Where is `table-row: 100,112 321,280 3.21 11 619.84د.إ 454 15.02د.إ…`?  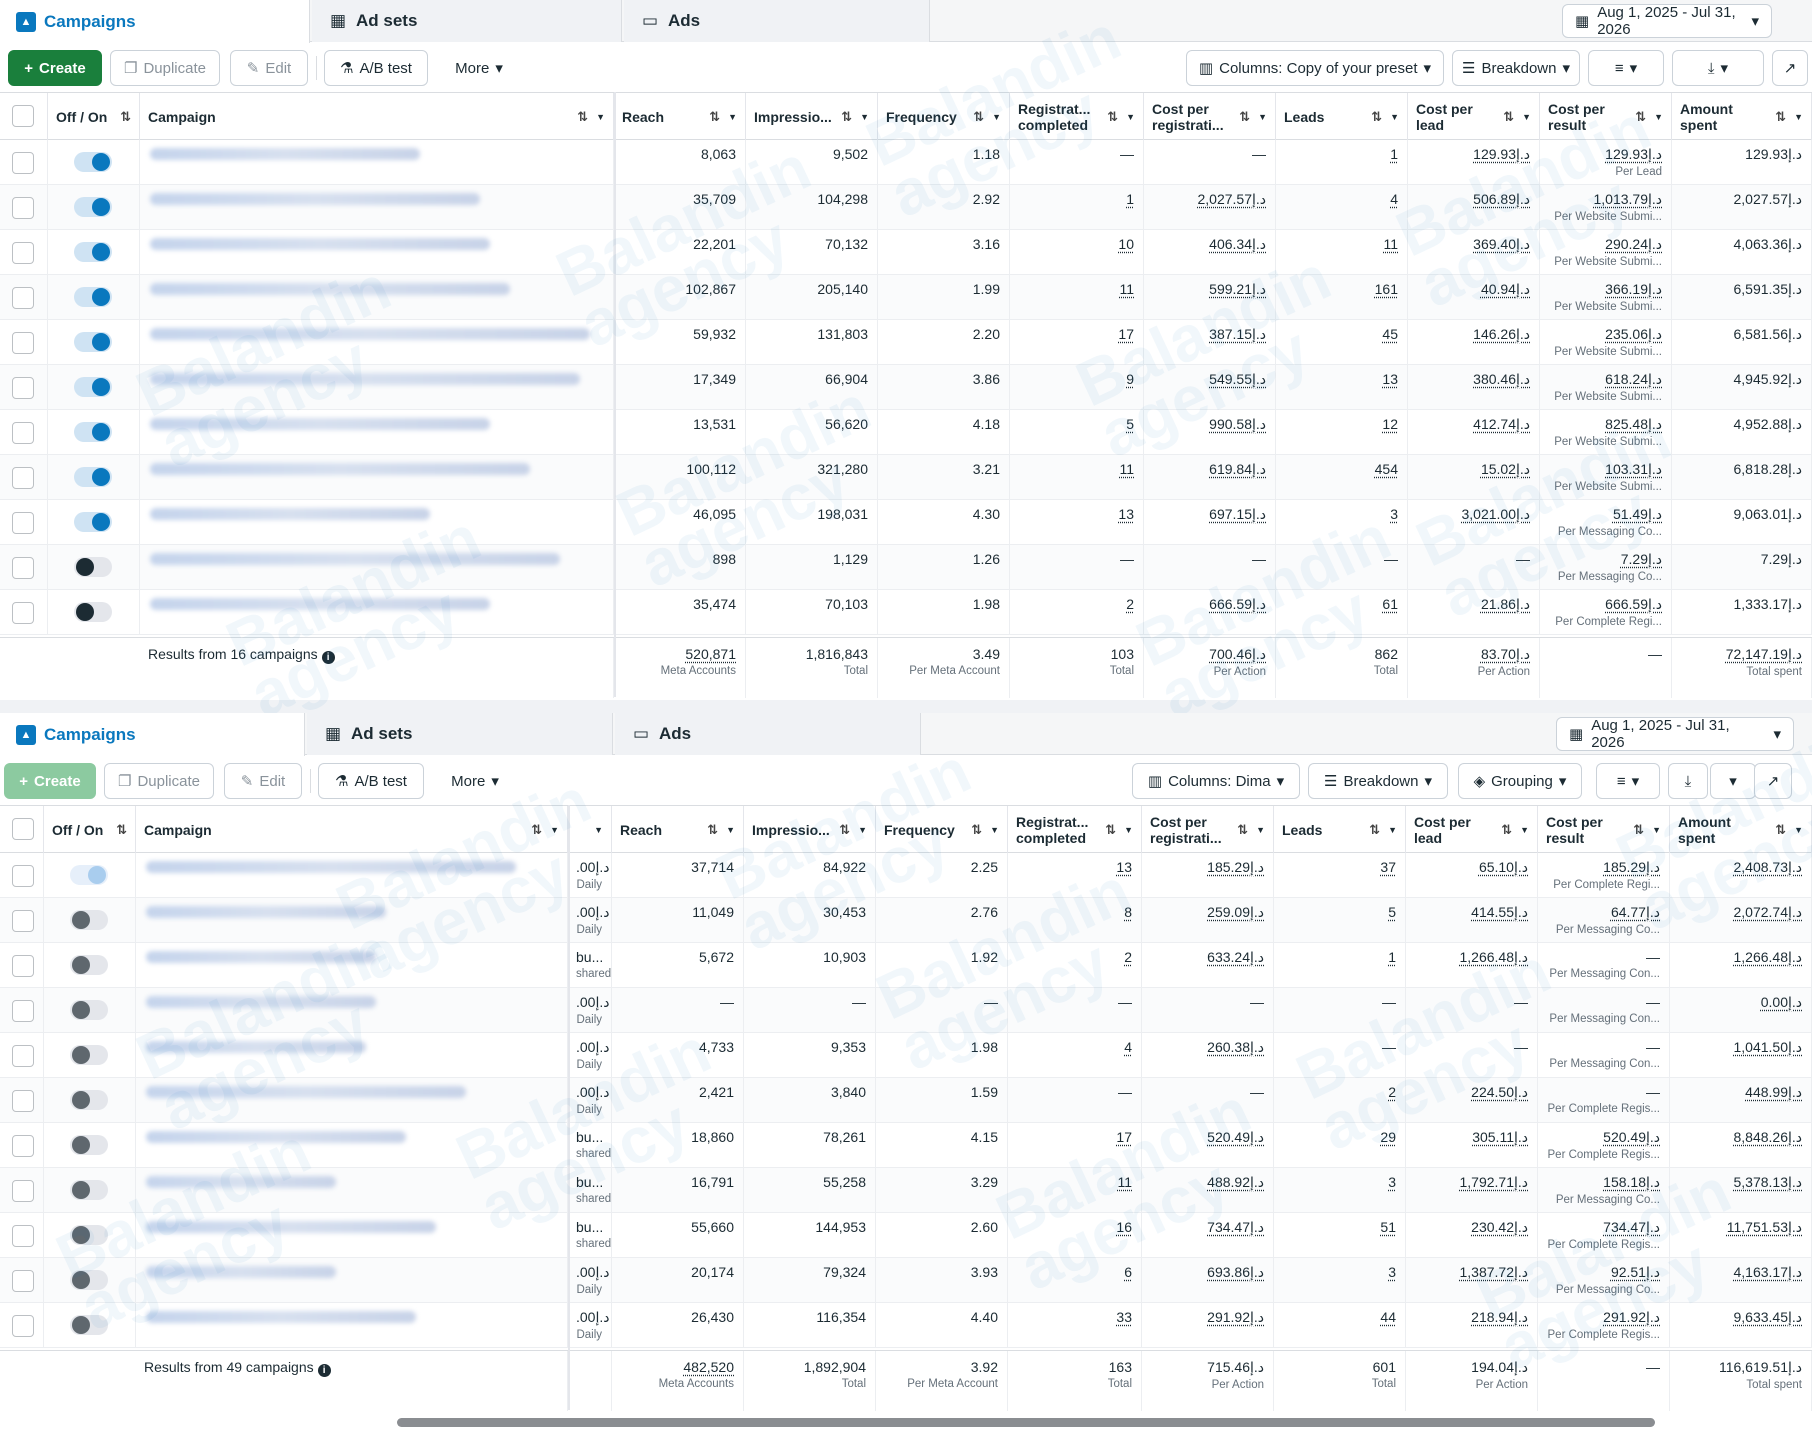
table-row: 100,112 321,280 3.21 11 619.84د.إ 454 15.02د.إ… is located at coordinates (906, 477).